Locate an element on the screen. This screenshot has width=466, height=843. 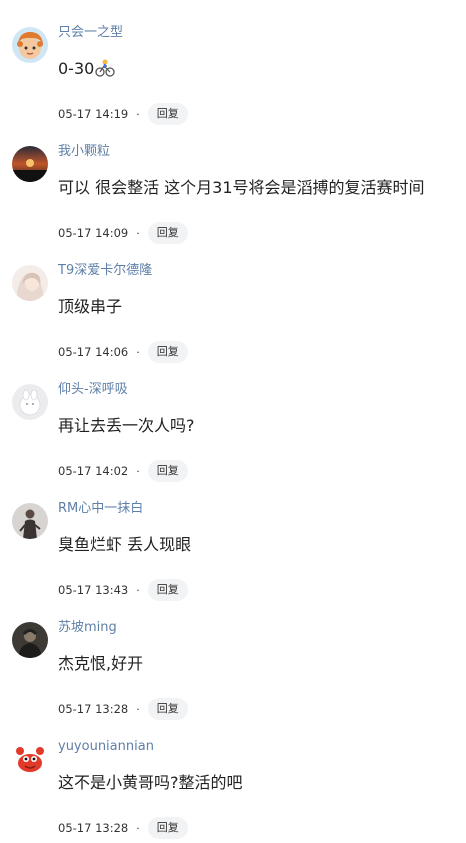
comment-meta: 05-17 14:02 · 回复 is located at coordinates (123, 471).